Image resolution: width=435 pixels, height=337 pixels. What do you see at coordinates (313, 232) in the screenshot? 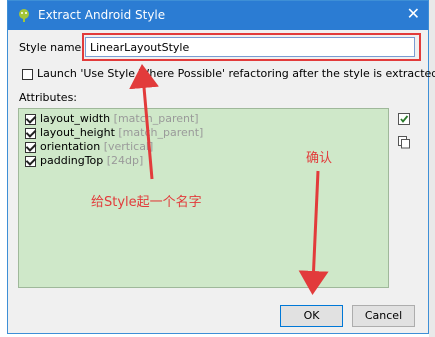
I see `arrow-to-ok` at bounding box center [313, 232].